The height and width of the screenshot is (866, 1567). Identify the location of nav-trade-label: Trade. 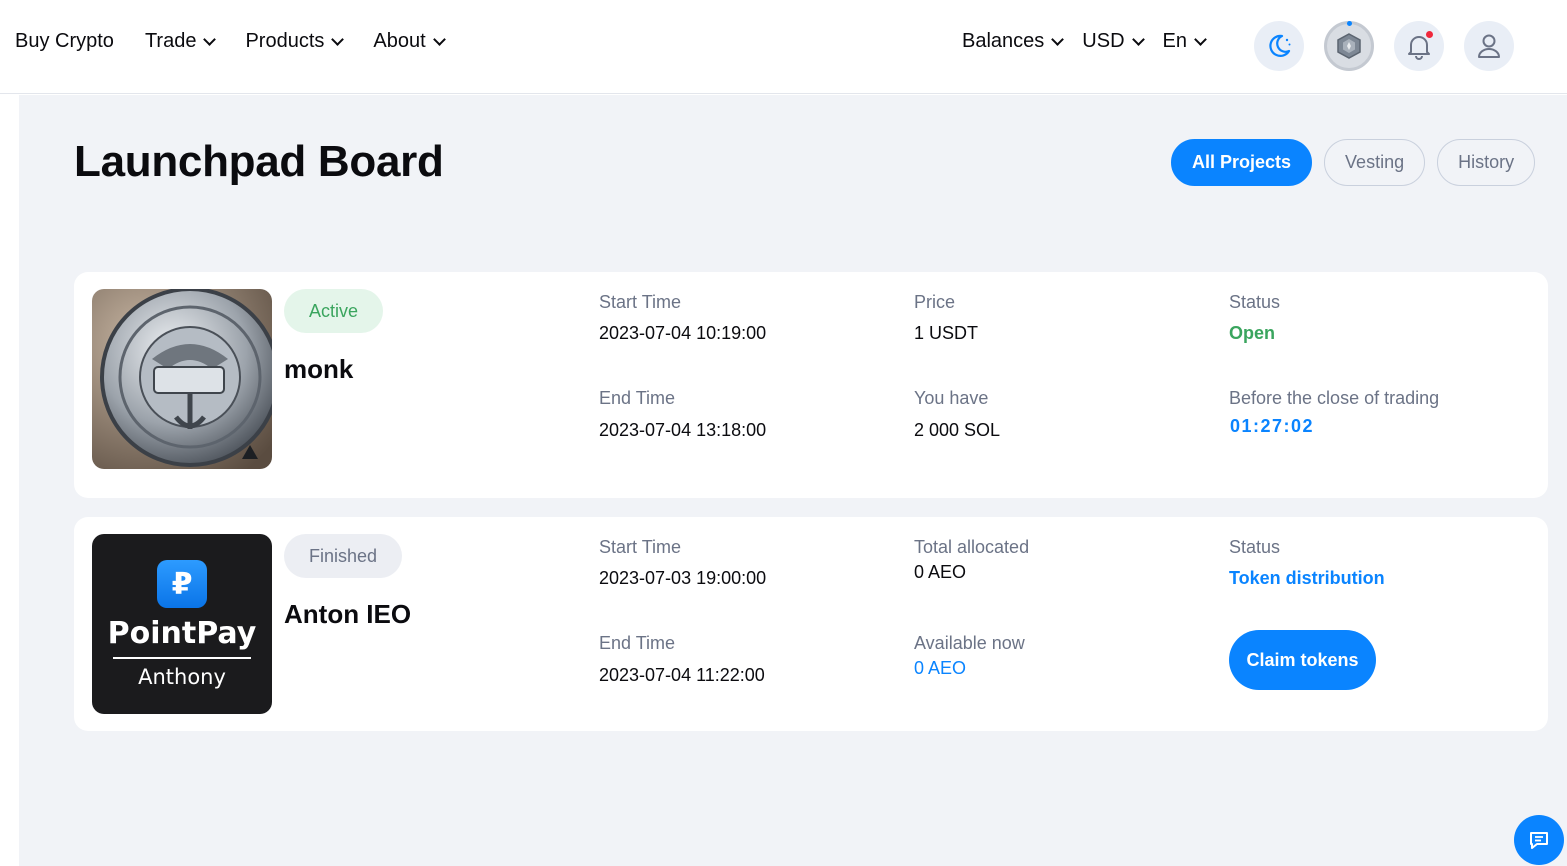
(170, 41).